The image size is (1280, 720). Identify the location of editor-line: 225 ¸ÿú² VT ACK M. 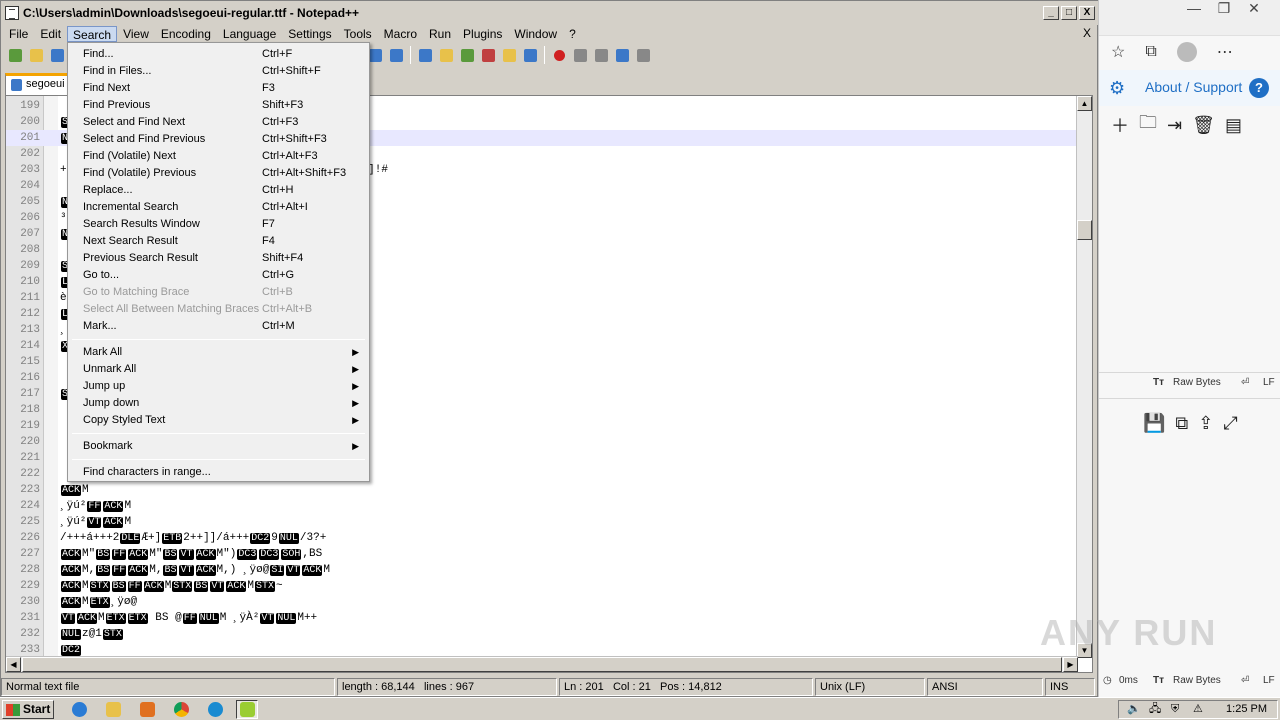
(542, 522).